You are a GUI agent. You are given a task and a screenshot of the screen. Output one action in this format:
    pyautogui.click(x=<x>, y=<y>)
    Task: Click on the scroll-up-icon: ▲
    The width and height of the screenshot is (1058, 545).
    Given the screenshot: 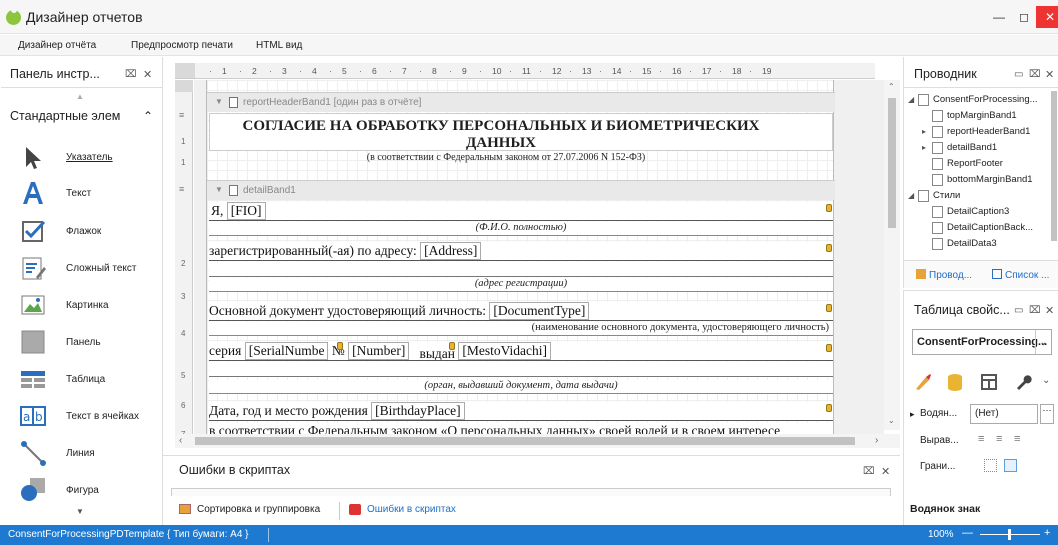 What is the action you would take?
    pyautogui.click(x=80, y=96)
    